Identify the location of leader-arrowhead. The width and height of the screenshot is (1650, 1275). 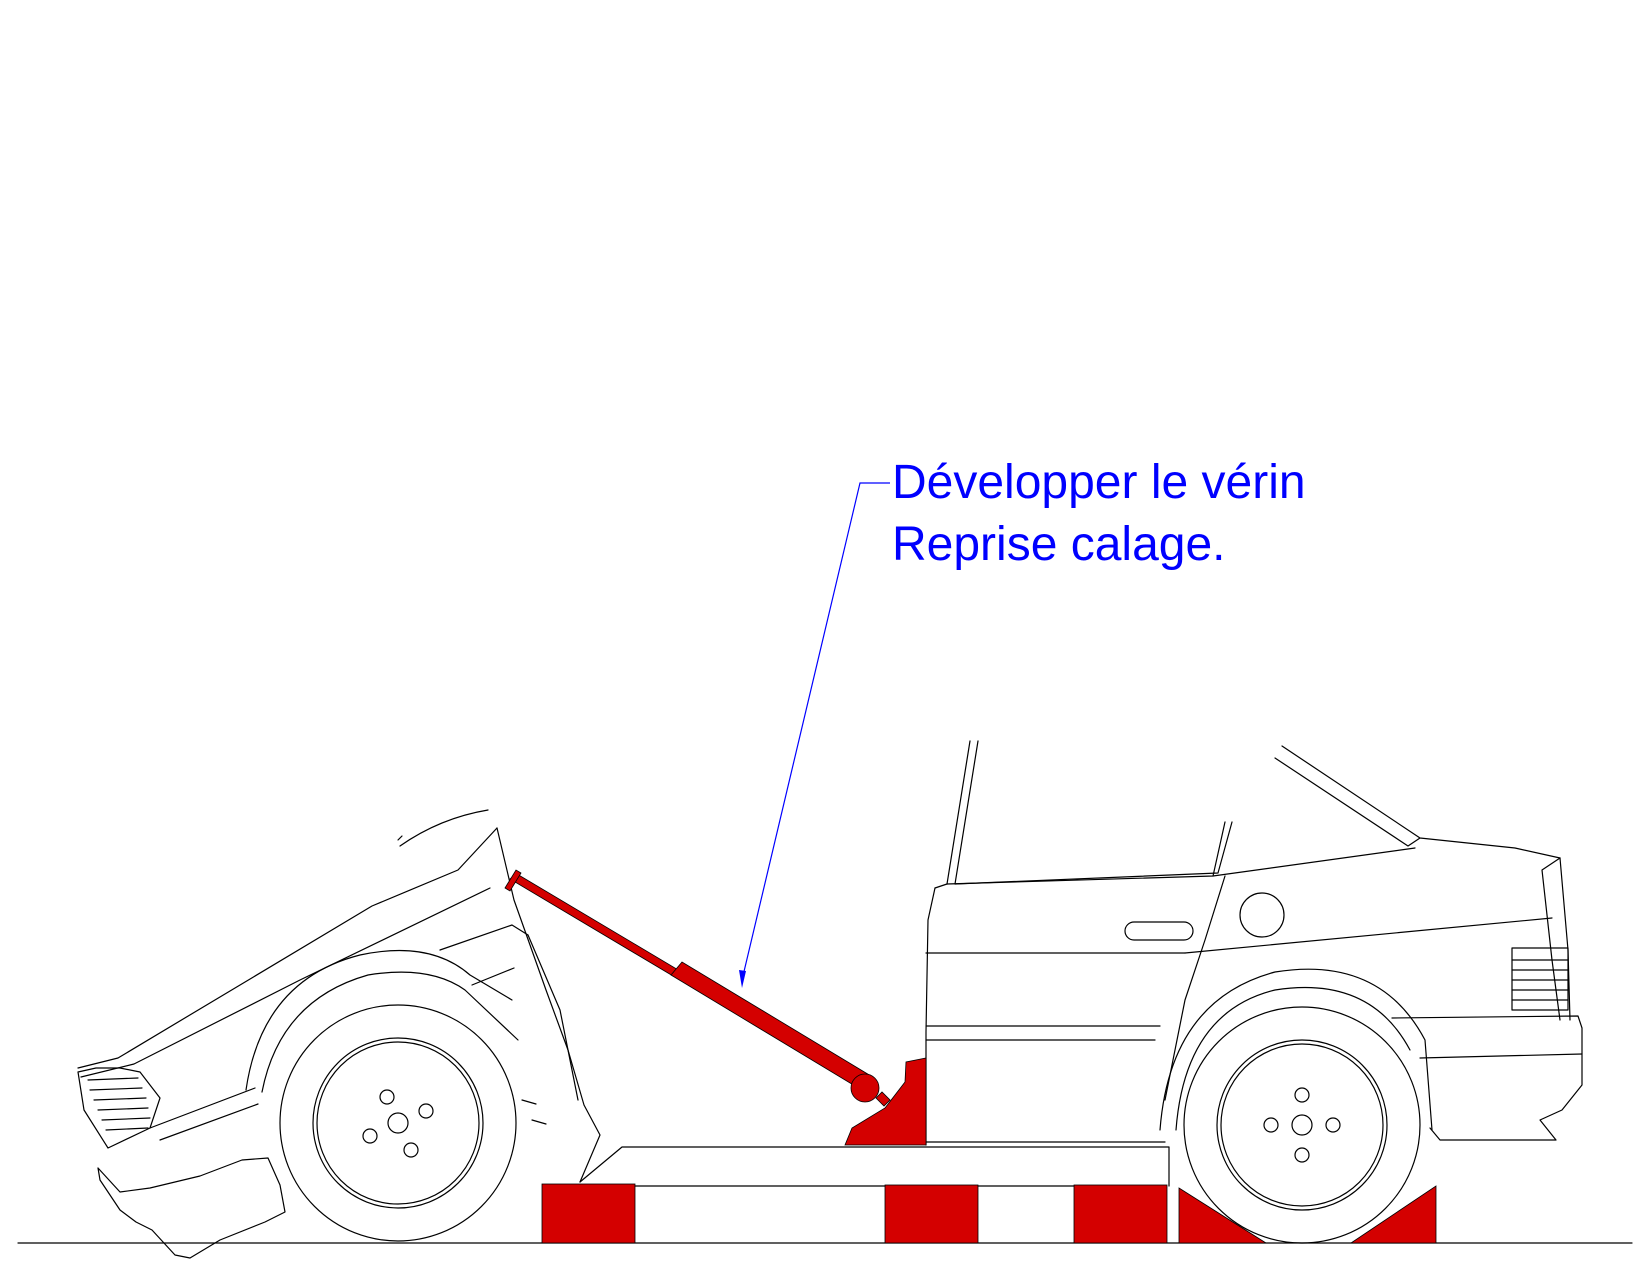
(742, 979).